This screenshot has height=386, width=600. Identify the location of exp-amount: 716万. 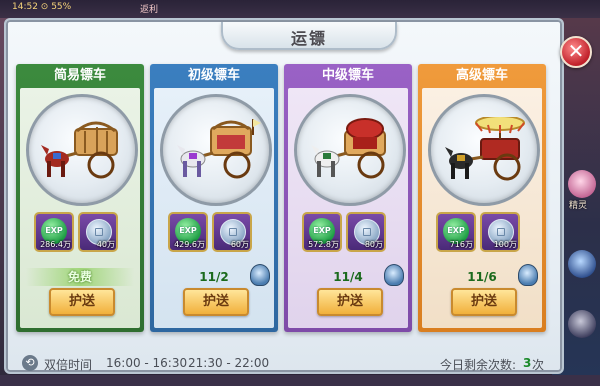
(461, 244).